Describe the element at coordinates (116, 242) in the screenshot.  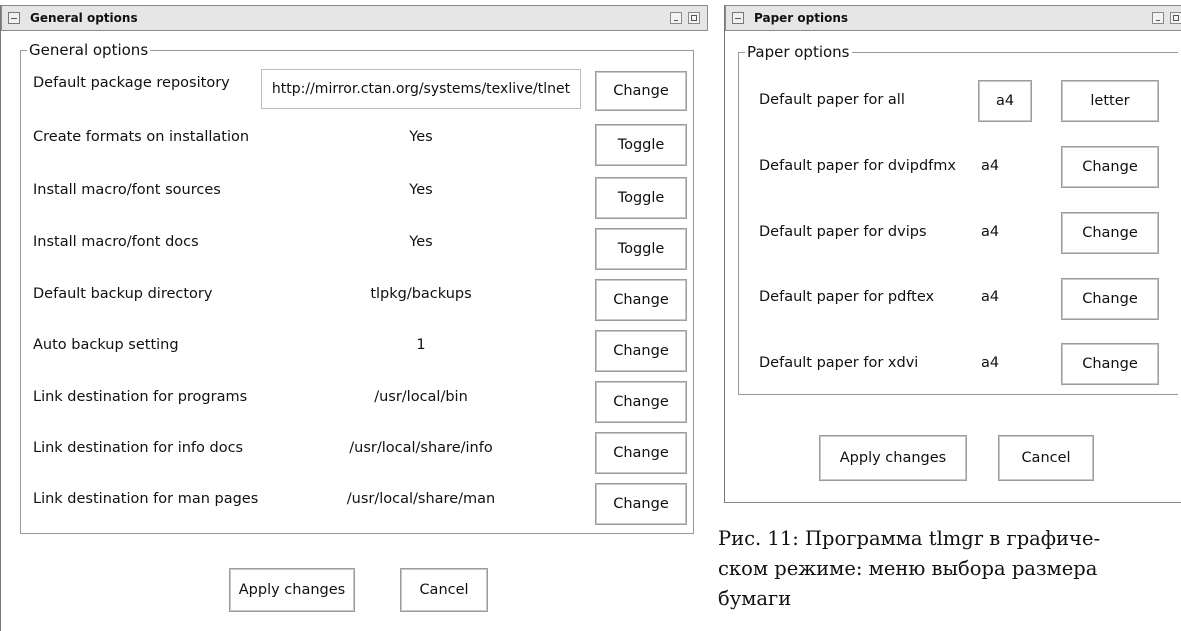
I see `row-label: Install macro/font docs` at that location.